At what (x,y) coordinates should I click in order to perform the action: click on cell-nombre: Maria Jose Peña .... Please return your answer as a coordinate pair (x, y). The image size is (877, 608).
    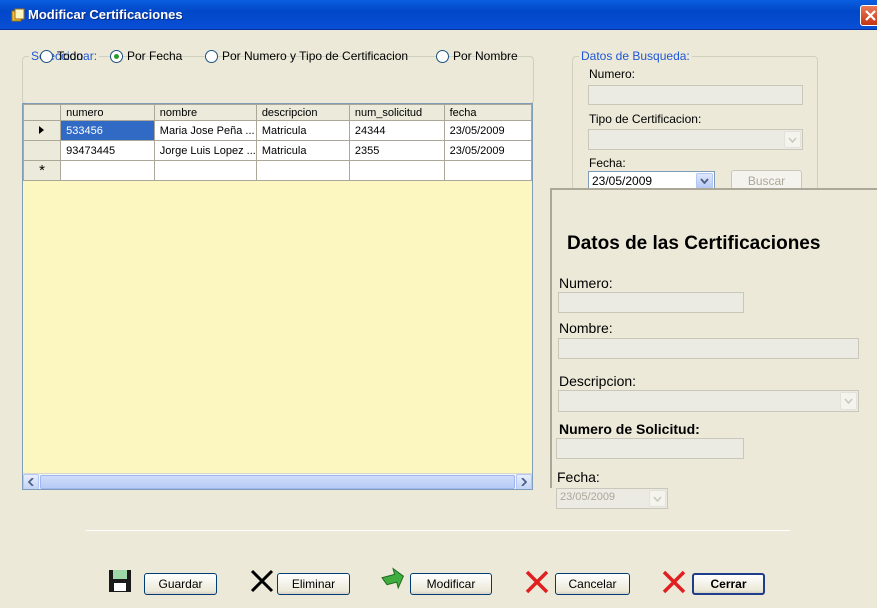
    Looking at the image, I should click on (205, 130).